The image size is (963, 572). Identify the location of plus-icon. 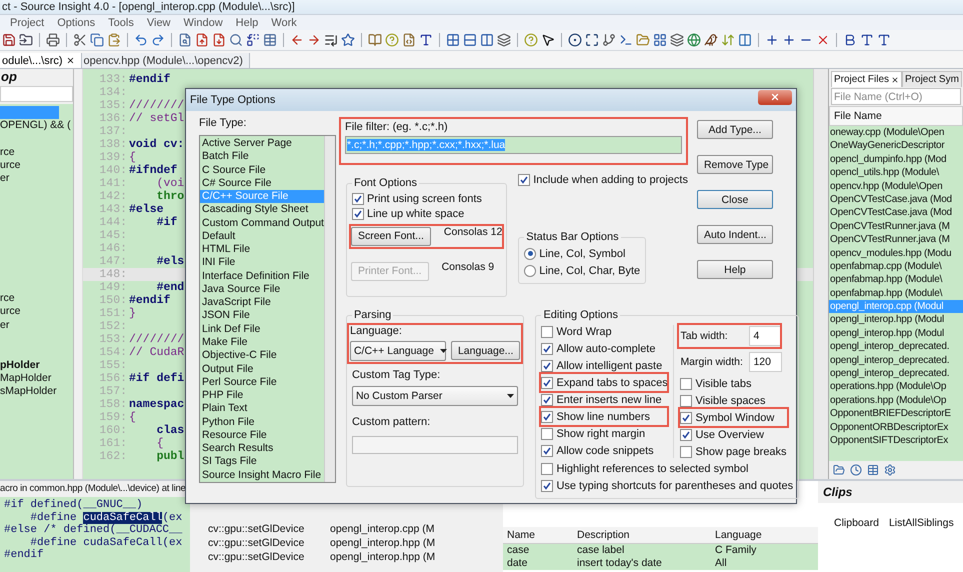
(772, 40).